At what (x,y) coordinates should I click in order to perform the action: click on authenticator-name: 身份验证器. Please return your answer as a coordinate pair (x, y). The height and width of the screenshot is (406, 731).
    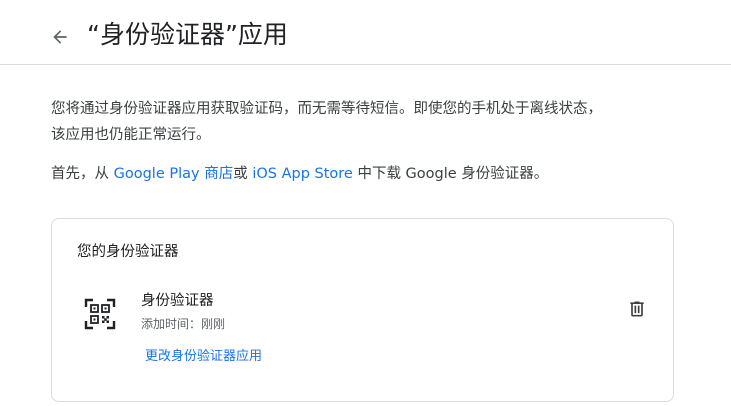
    Looking at the image, I should click on (177, 301).